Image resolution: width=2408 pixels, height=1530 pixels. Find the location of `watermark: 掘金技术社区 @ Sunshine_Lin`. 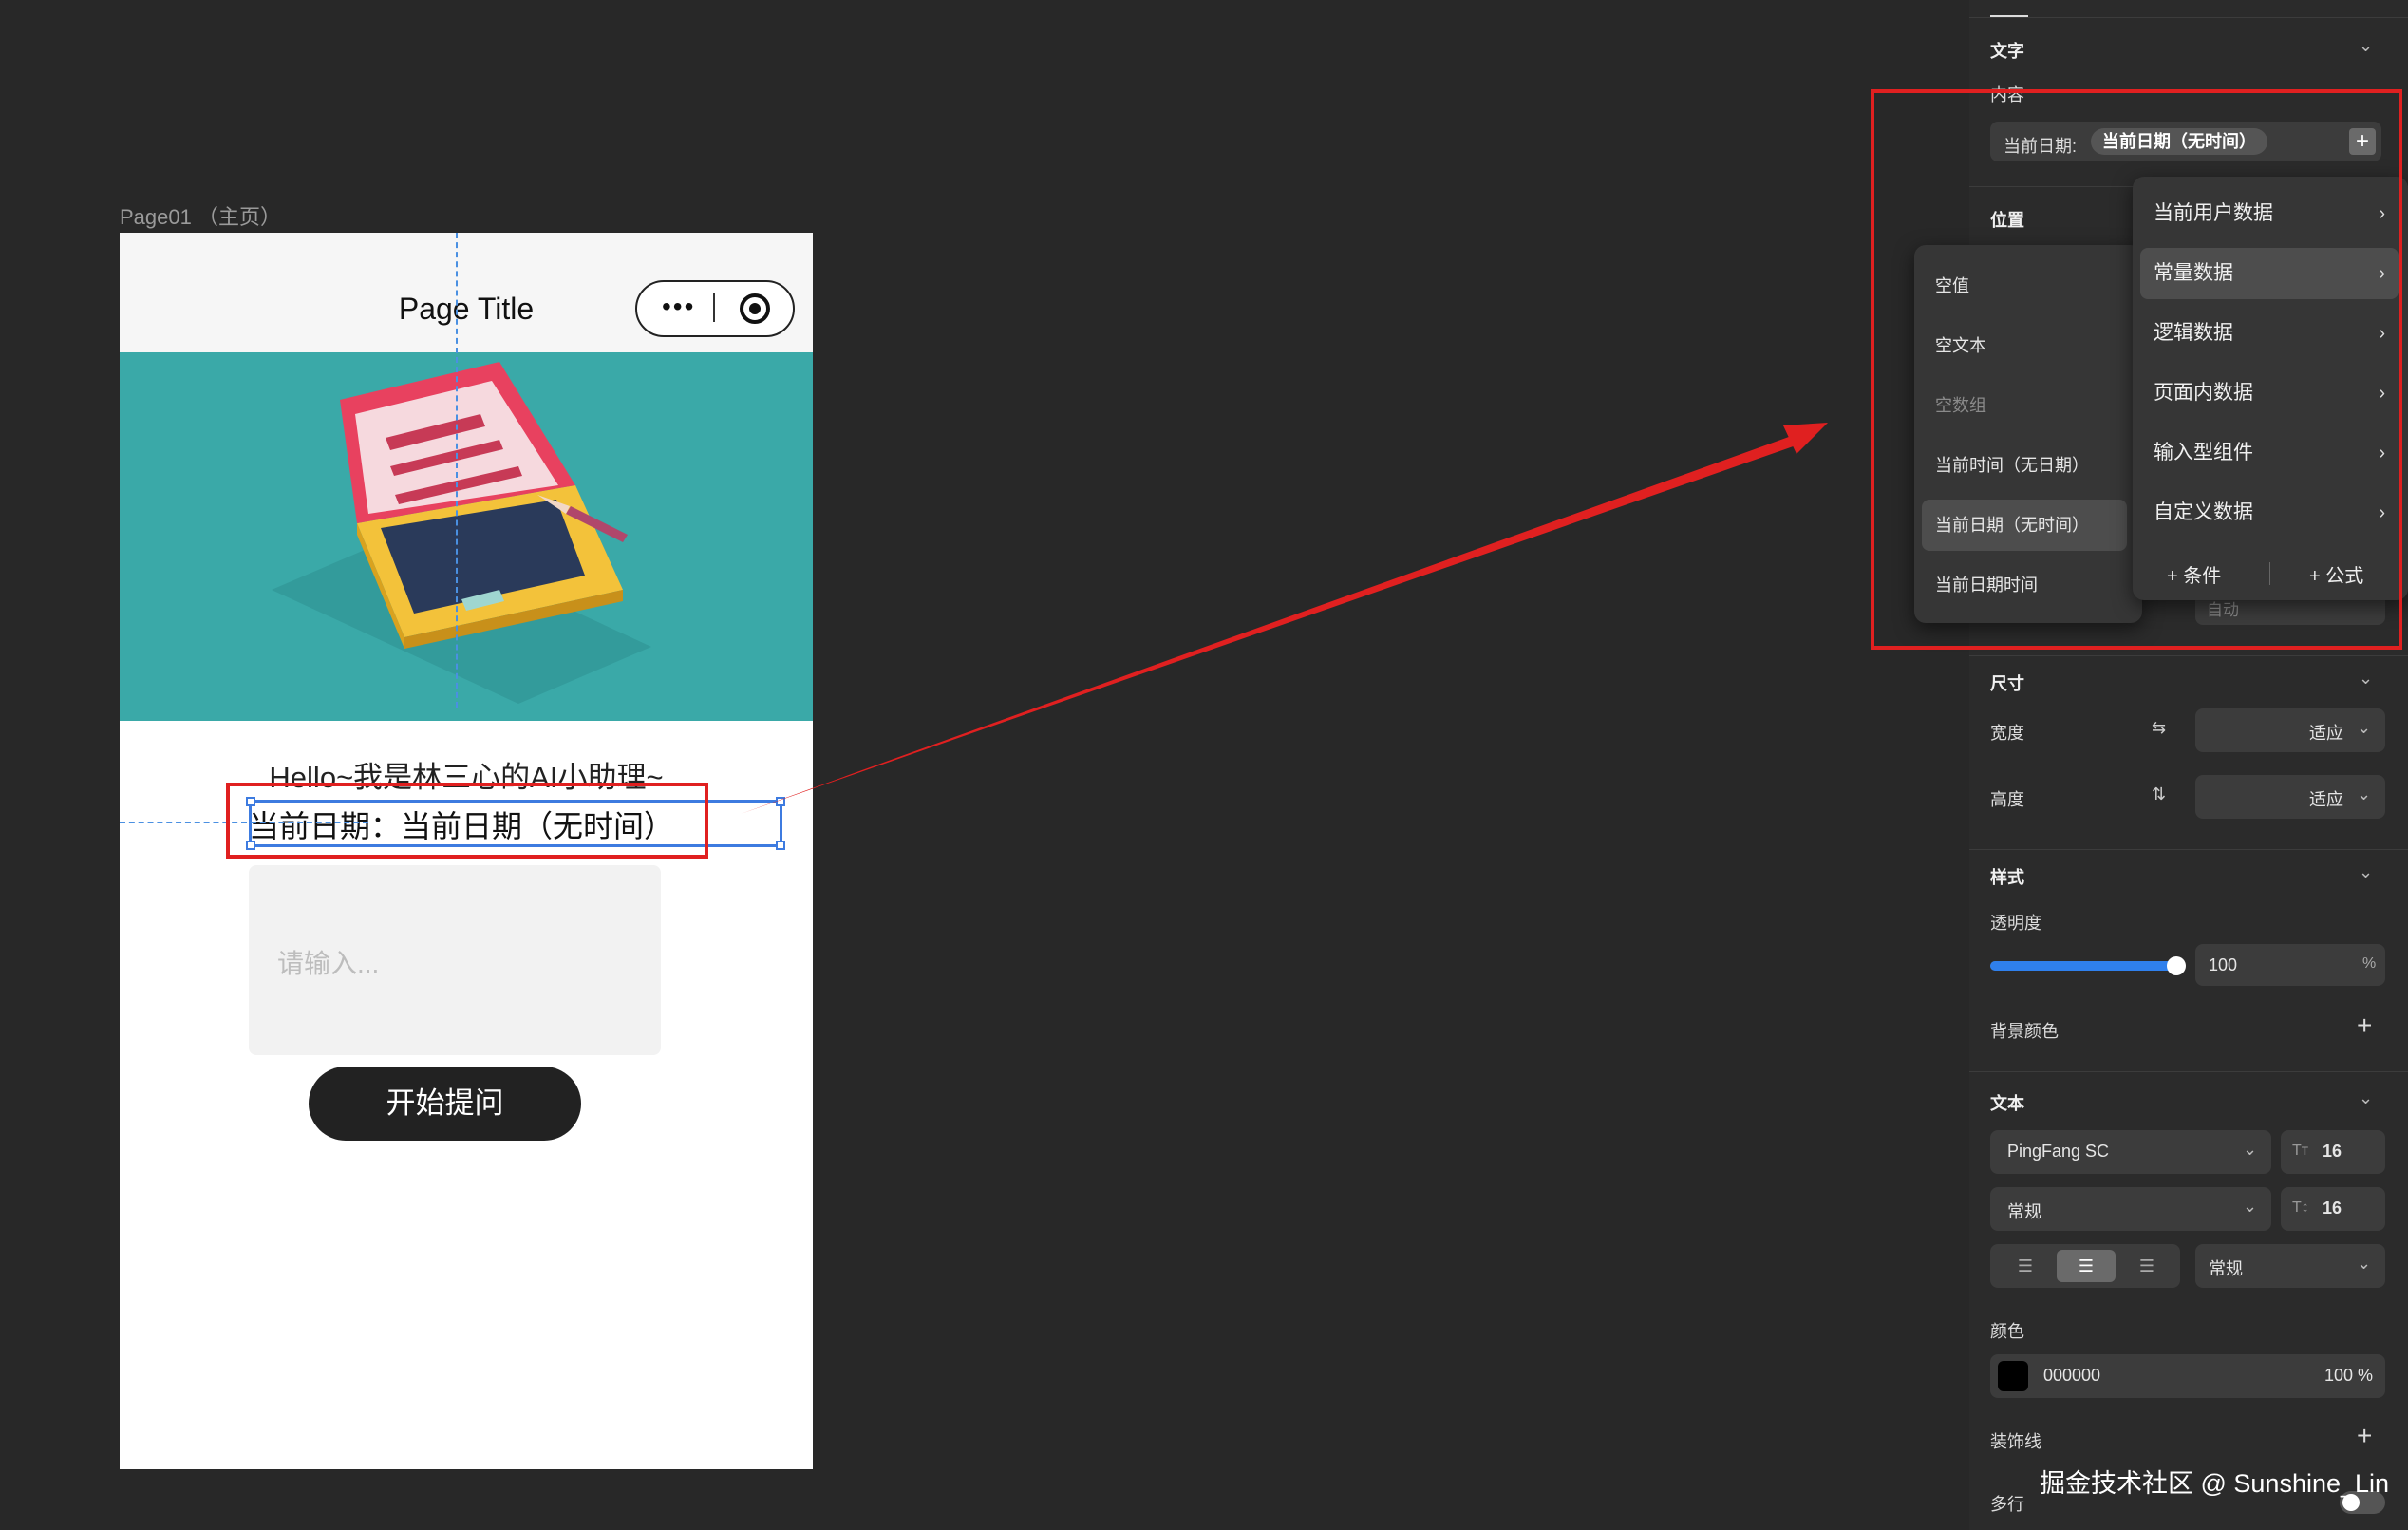

watermark: 掘金技术社区 @ Sunshine_Lin is located at coordinates (2215, 1483).